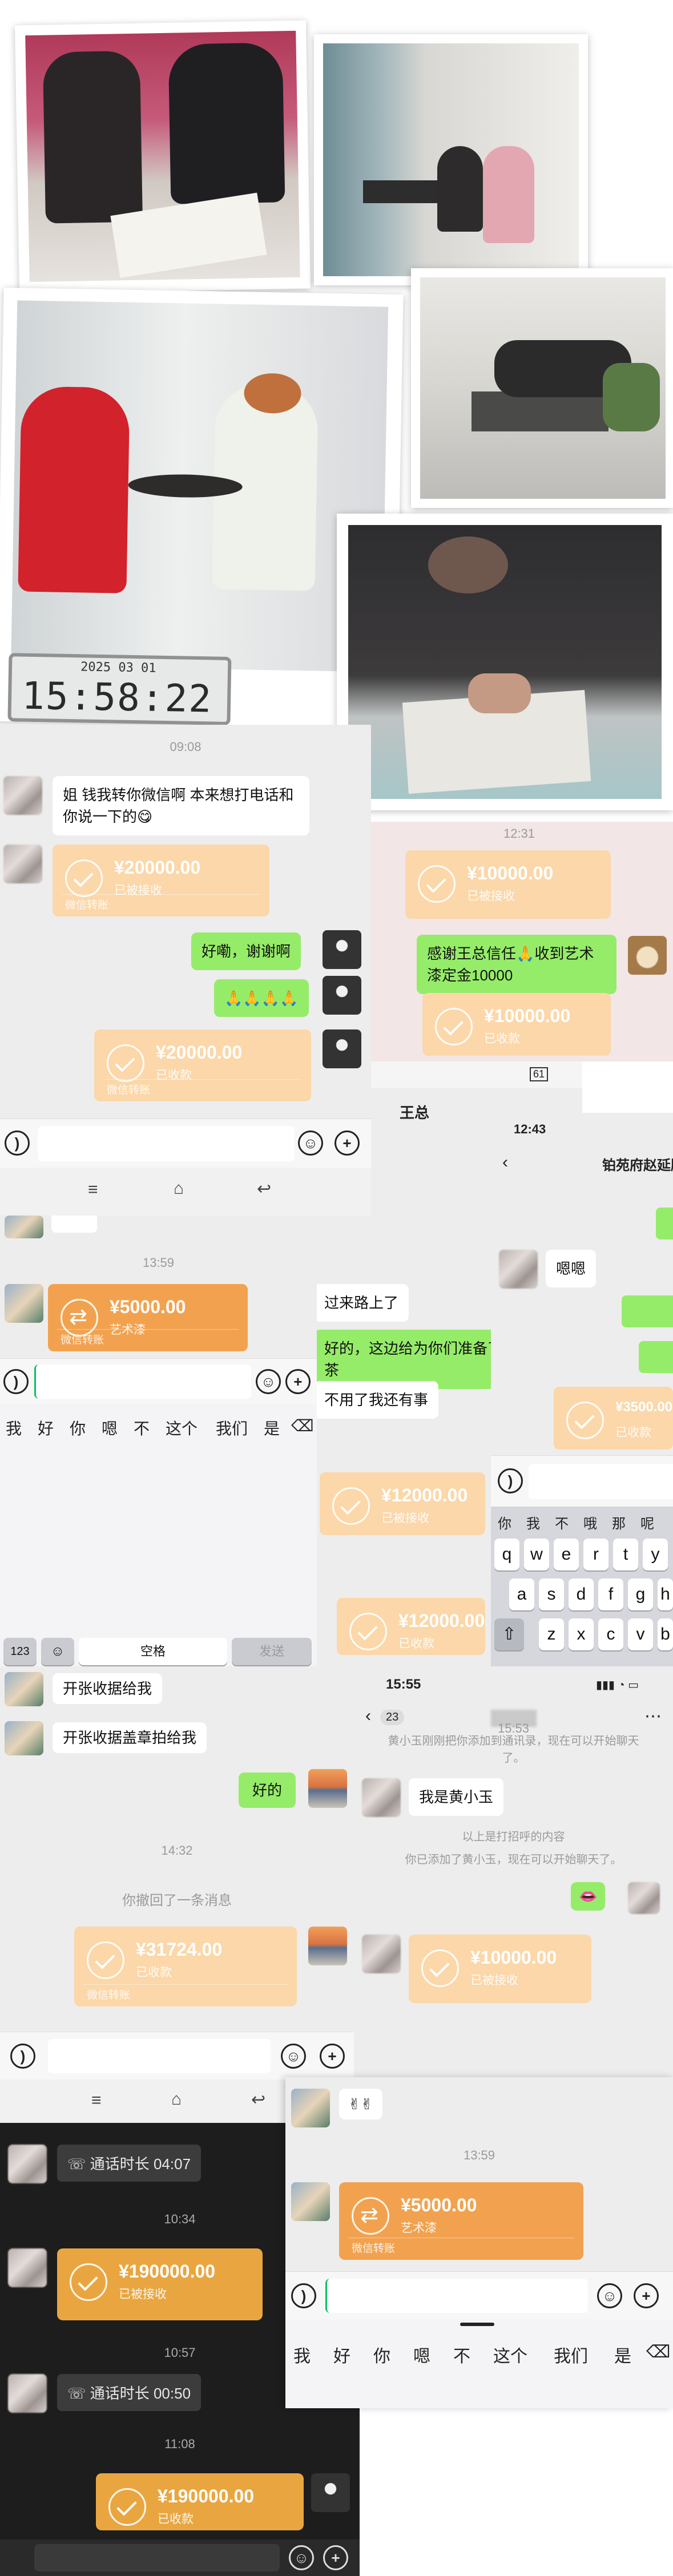 The image size is (673, 2576). Describe the element at coordinates (536, 1554) in the screenshot. I see `key-w: w` at that location.